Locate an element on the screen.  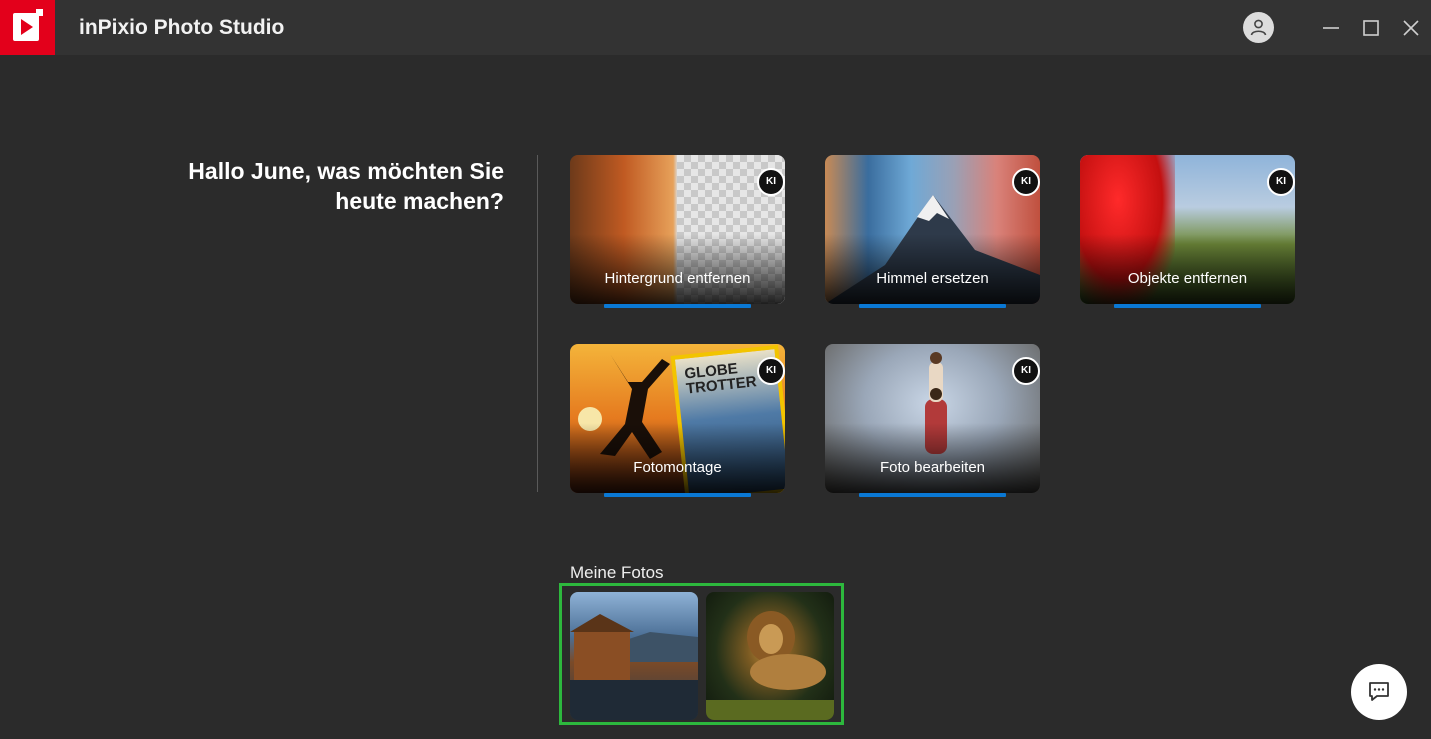
photo-thumbnail-lion is located at coordinates (770, 656).